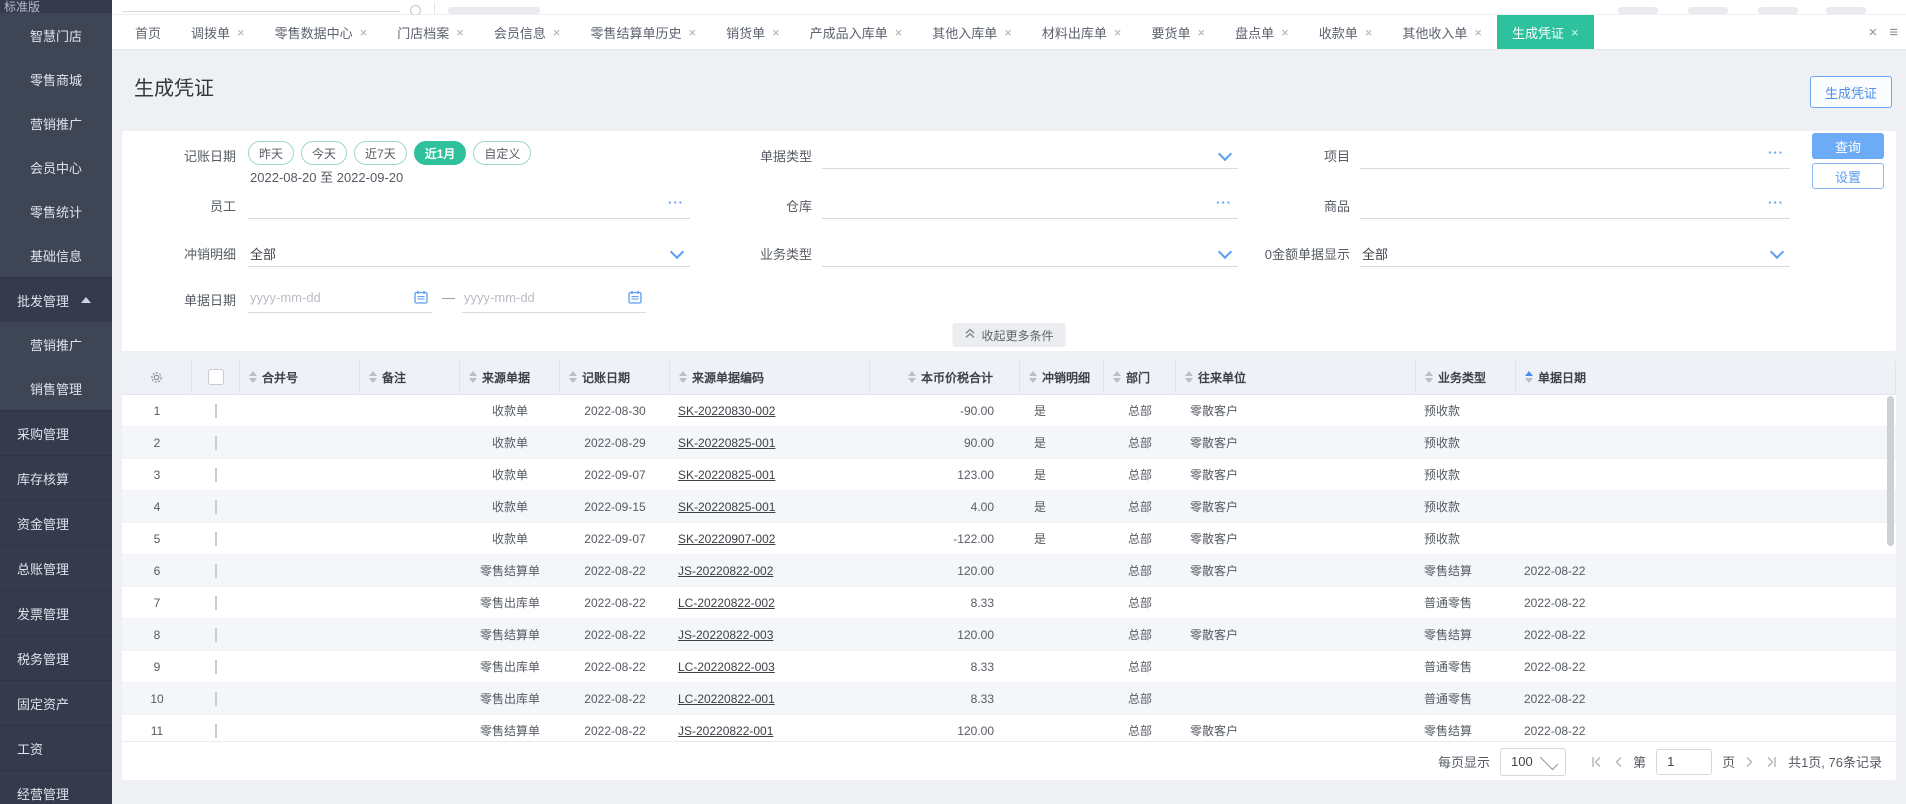 The image size is (1906, 804). Describe the element at coordinates (1346, 32) in the screenshot. I see `tab-12: 收款单 ×` at that location.